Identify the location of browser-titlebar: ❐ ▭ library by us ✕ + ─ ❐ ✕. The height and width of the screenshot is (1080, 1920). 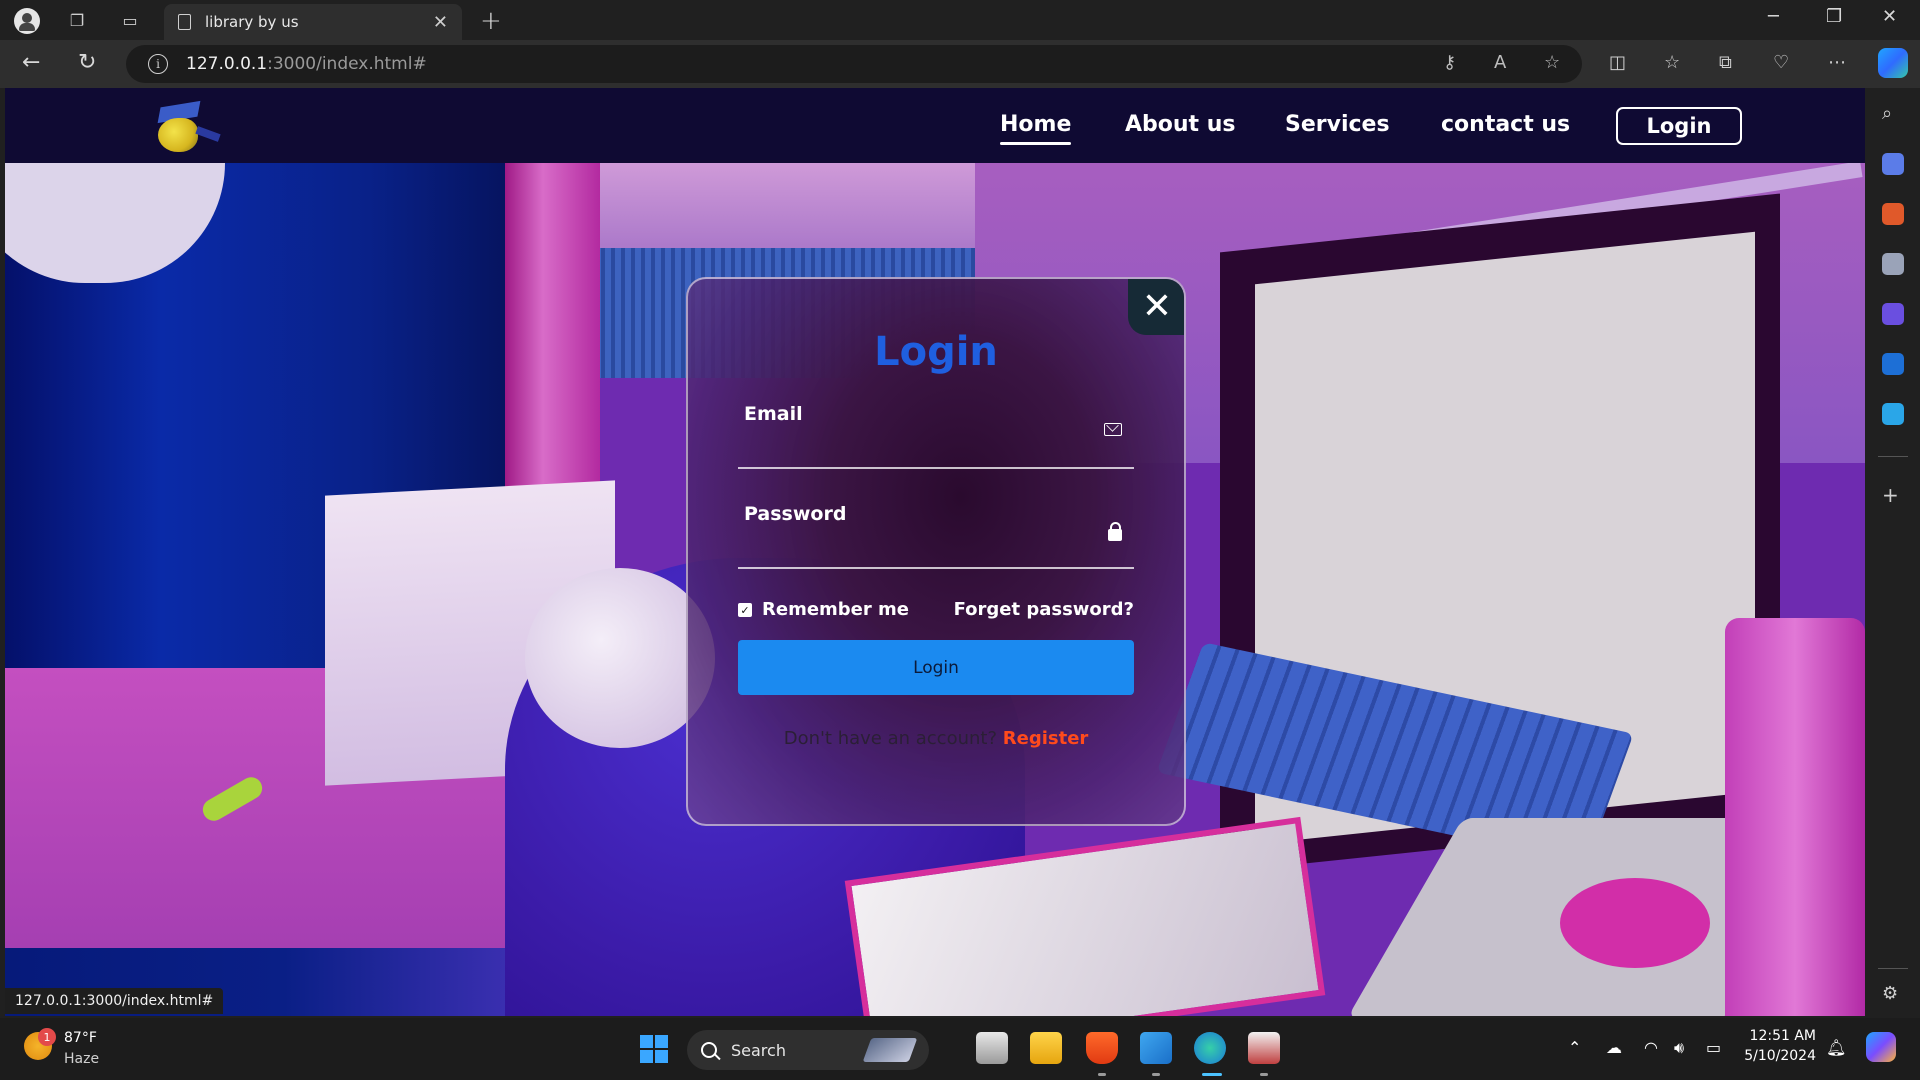
(960, 20).